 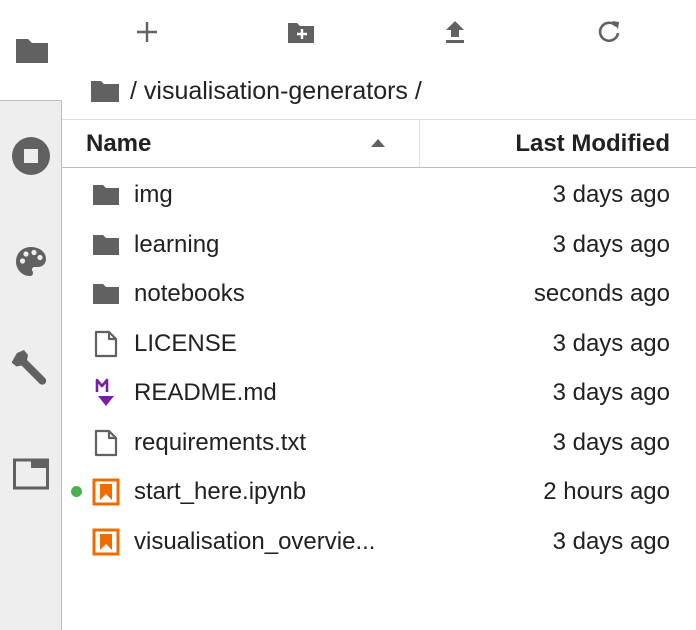 What do you see at coordinates (379, 195) in the screenshot?
I see `file-row-img: img 3 days ago` at bounding box center [379, 195].